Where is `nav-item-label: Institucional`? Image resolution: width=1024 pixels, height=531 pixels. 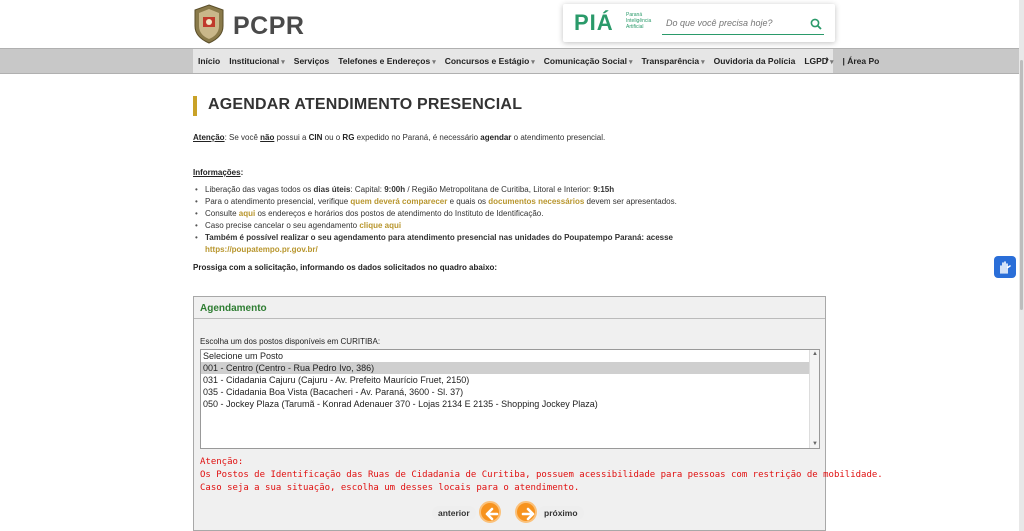 nav-item-label: Institucional is located at coordinates (254, 61).